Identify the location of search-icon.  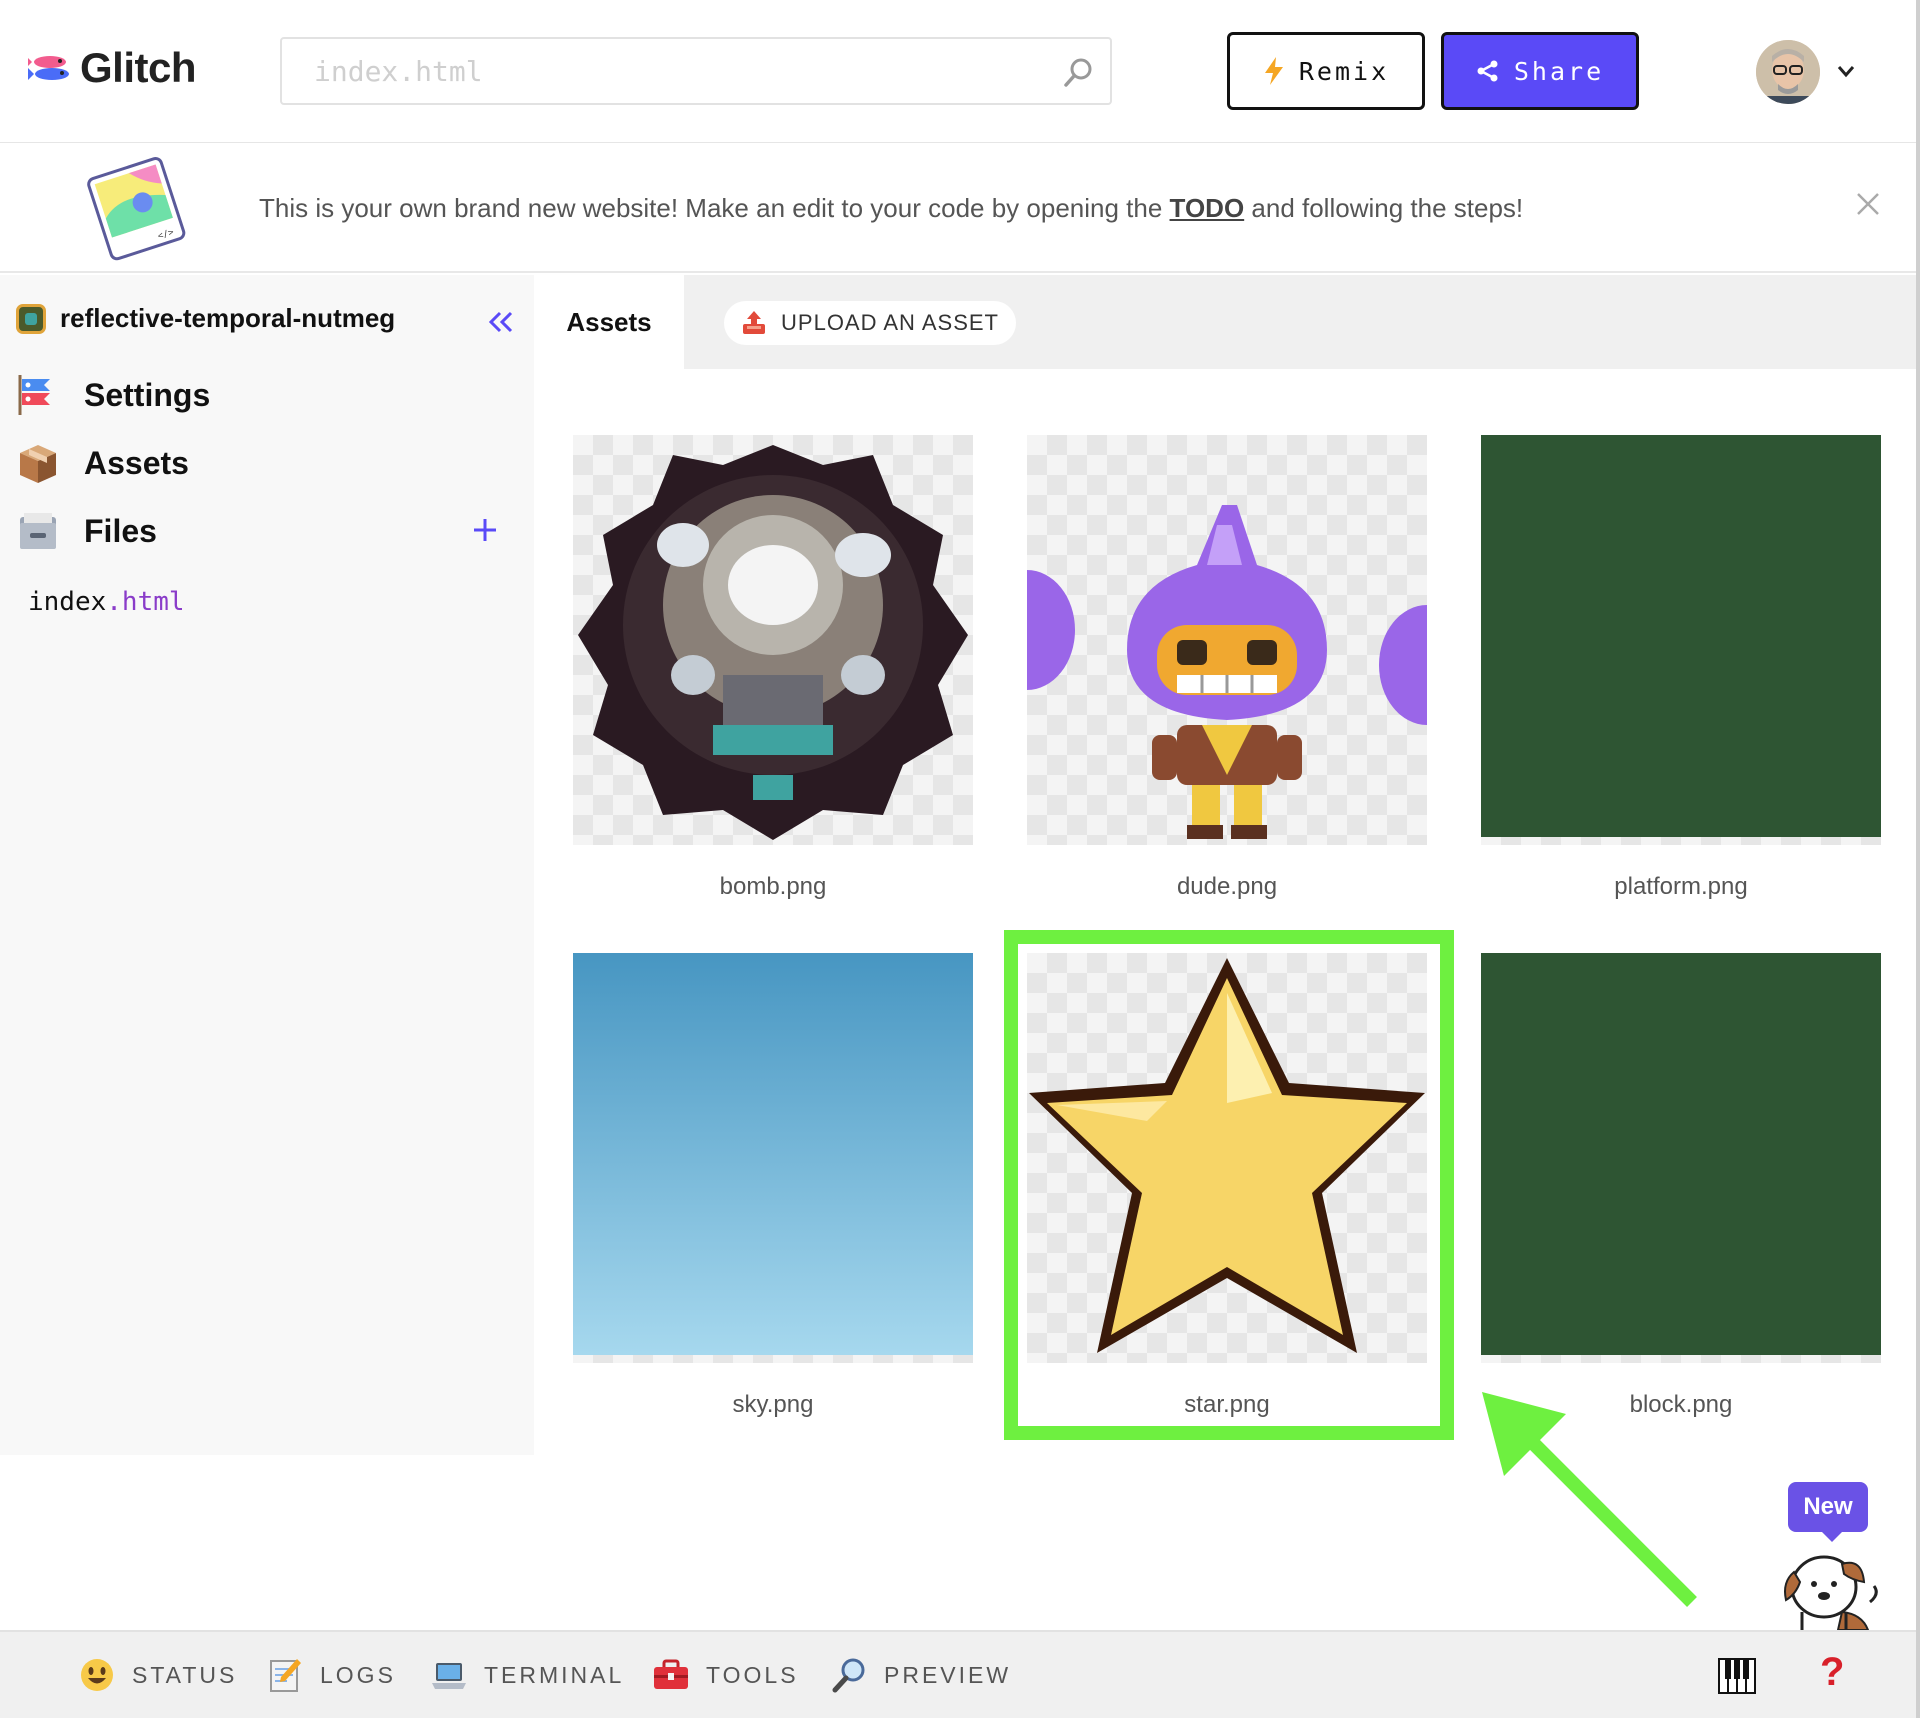
(1079, 72).